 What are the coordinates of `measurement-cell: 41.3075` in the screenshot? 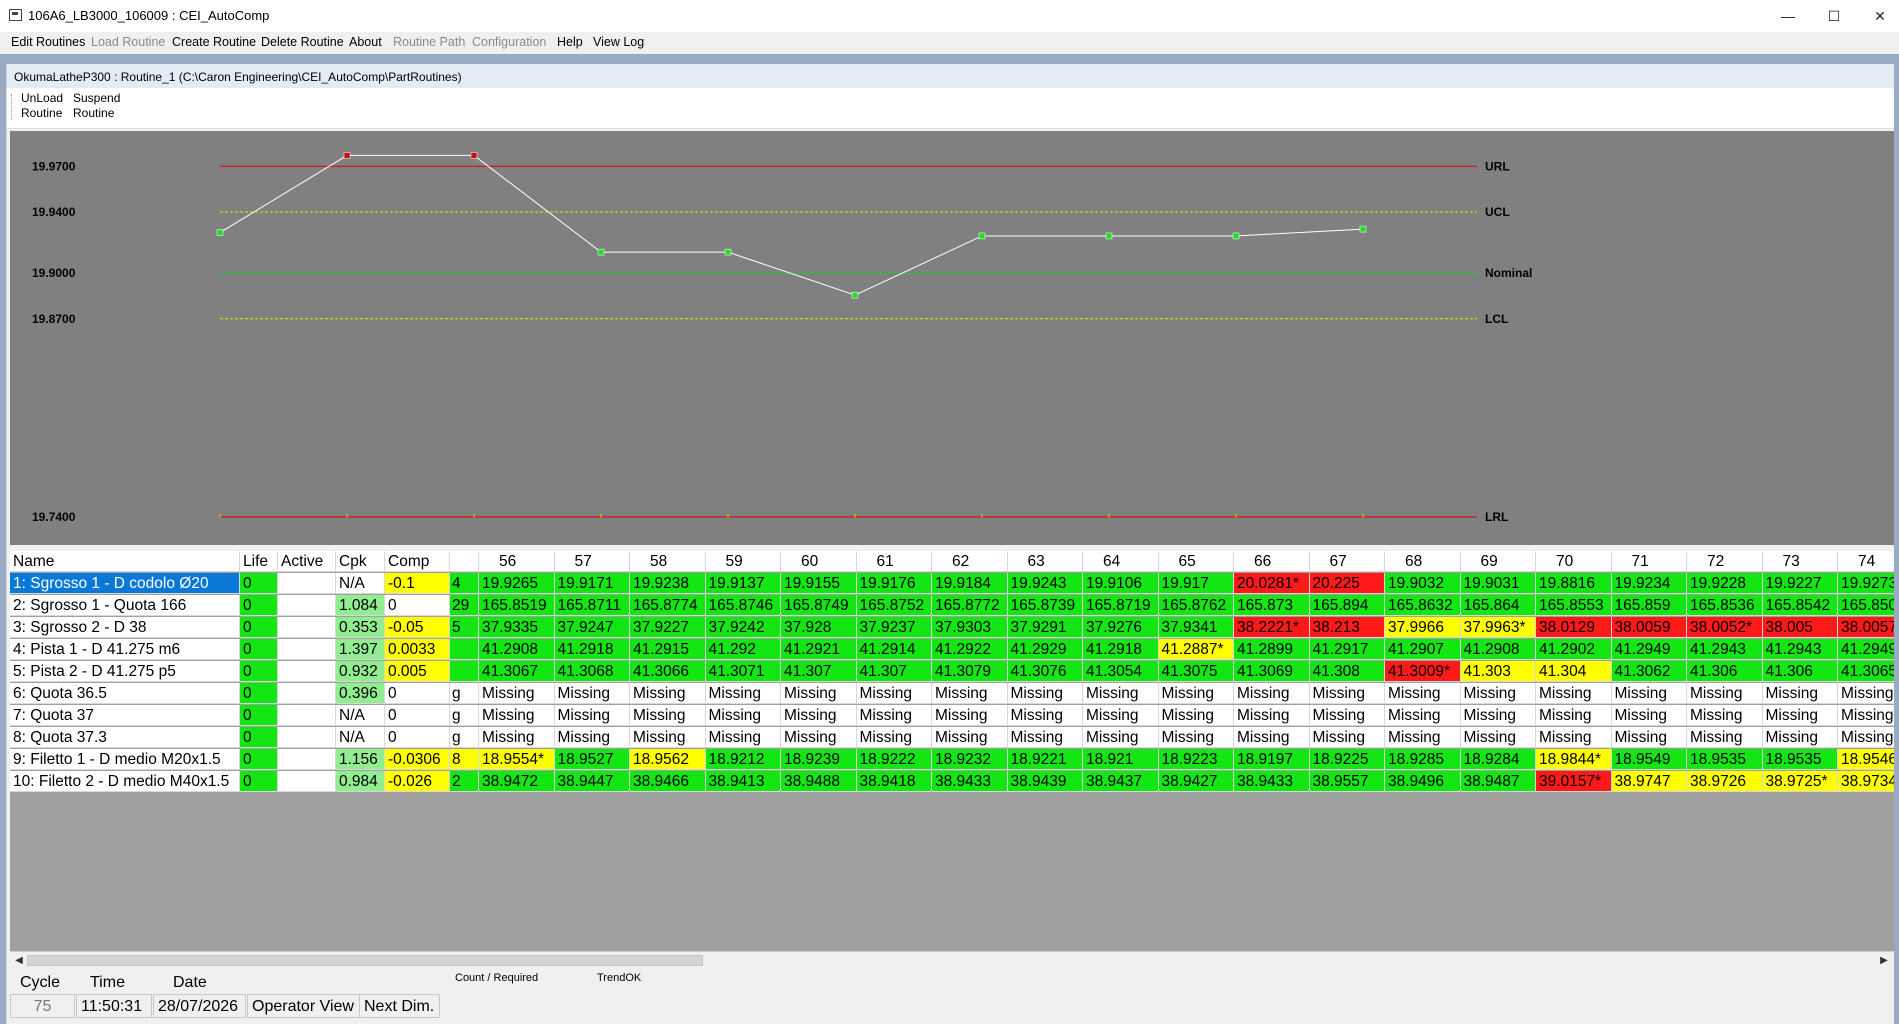 It's located at (1196, 671).